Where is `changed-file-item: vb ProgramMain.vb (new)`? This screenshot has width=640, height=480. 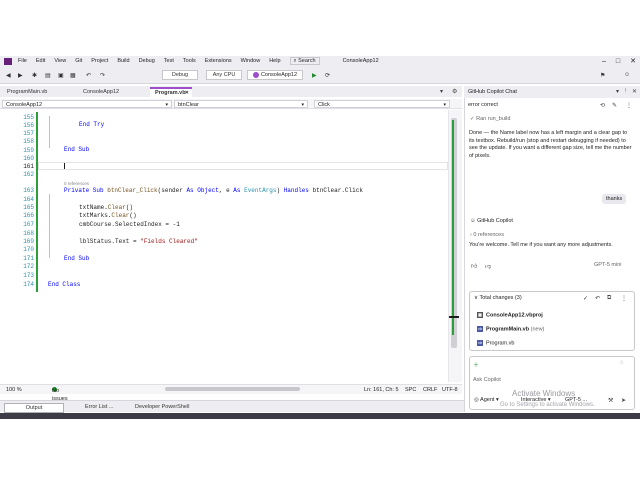 changed-file-item: vb ProgramMain.vb (new) is located at coordinates (510, 330).